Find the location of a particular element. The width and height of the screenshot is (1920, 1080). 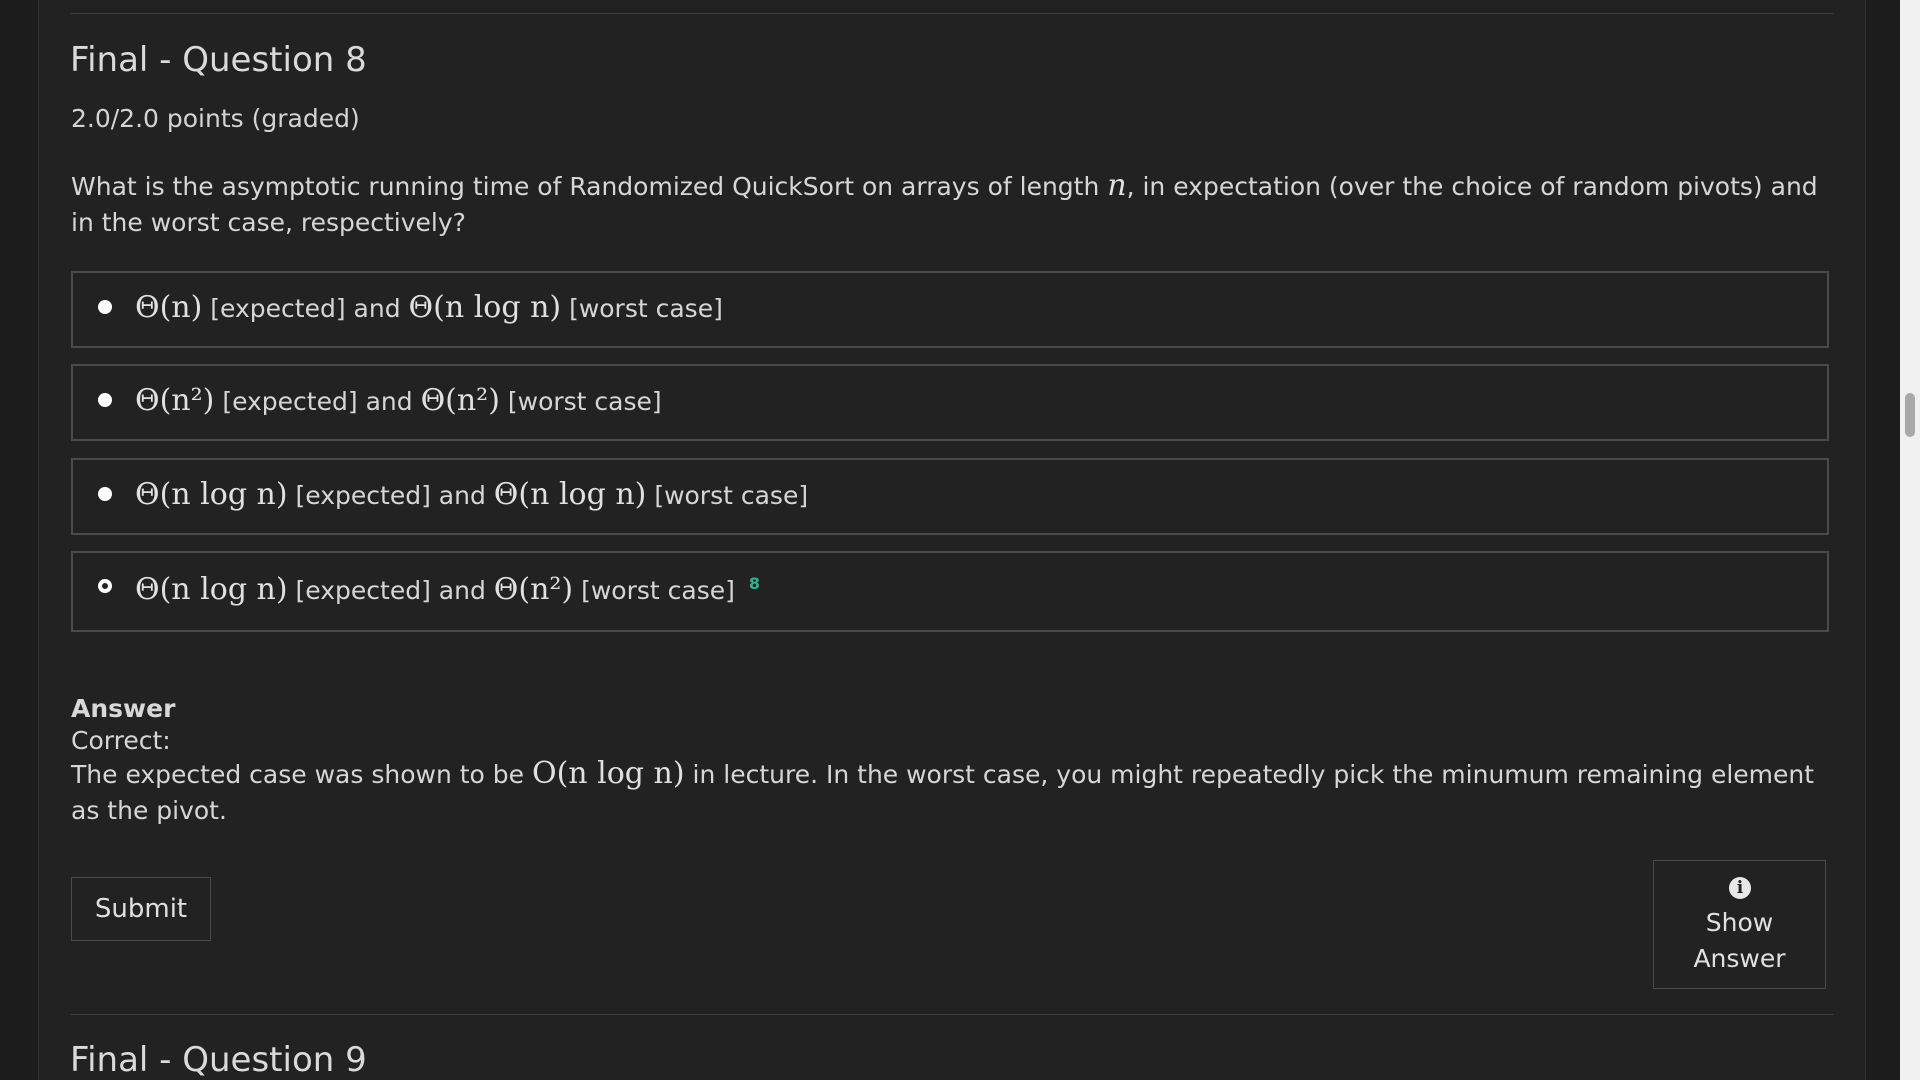

option-2-and: and is located at coordinates (389, 401).